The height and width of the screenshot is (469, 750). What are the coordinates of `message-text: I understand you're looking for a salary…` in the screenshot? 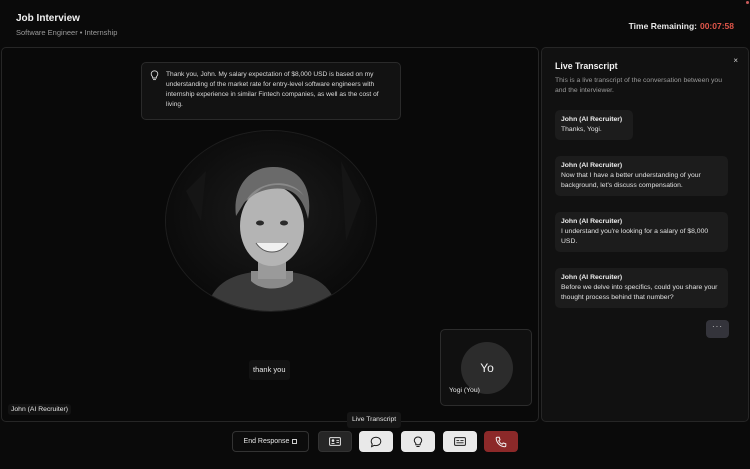 It's located at (635, 236).